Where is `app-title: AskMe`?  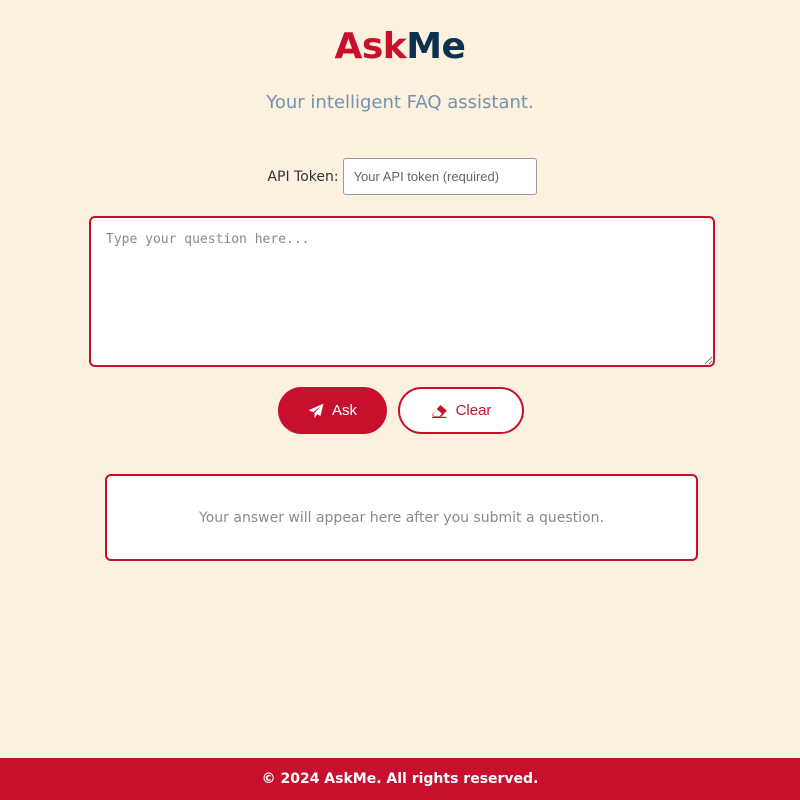
app-title: AskMe is located at coordinates (400, 46).